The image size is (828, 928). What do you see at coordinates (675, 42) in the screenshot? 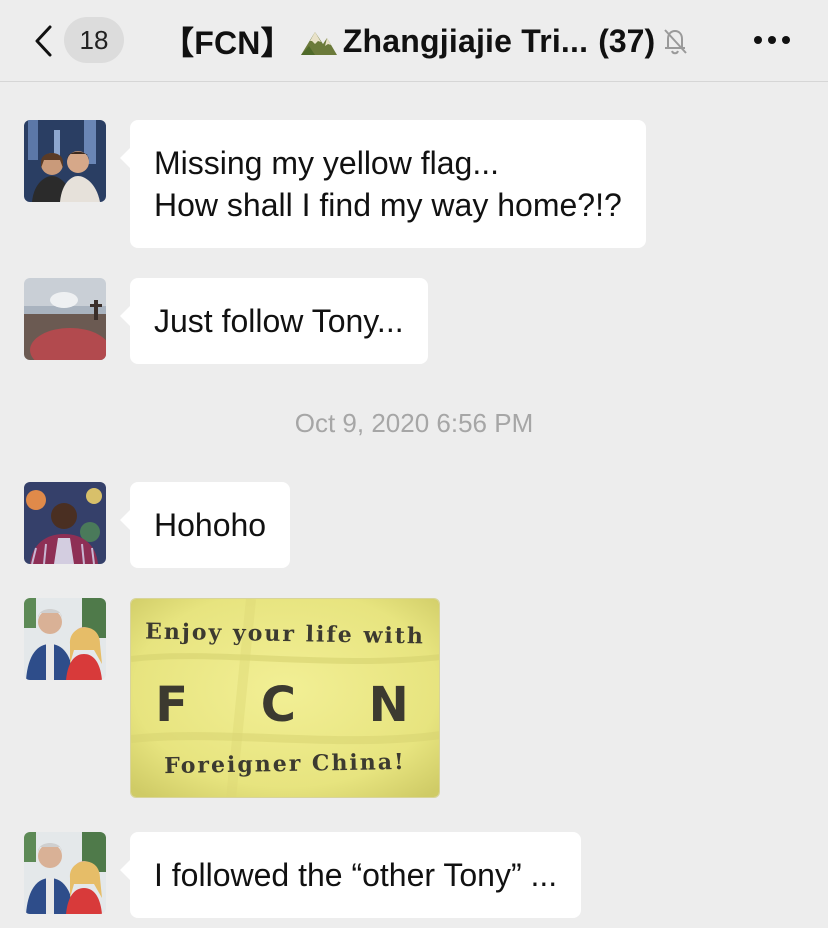
I see `muted-bell-icon` at bounding box center [675, 42].